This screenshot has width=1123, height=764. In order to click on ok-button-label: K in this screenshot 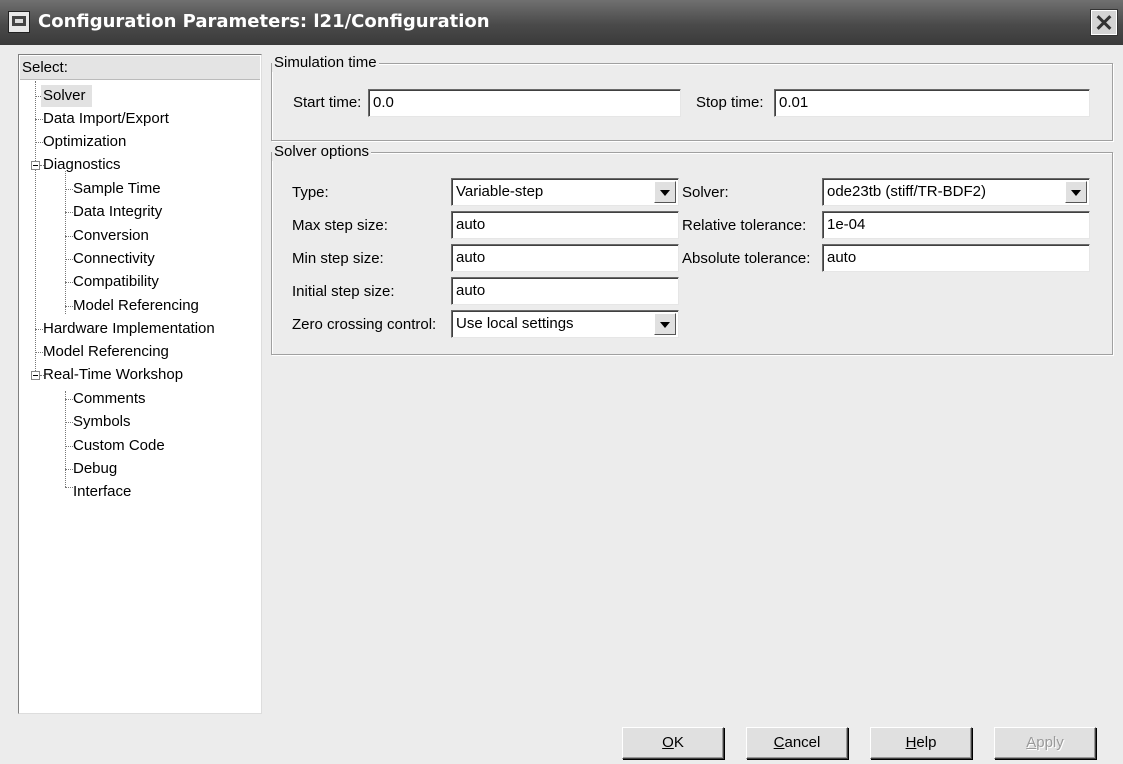, I will do `click(678, 742)`.